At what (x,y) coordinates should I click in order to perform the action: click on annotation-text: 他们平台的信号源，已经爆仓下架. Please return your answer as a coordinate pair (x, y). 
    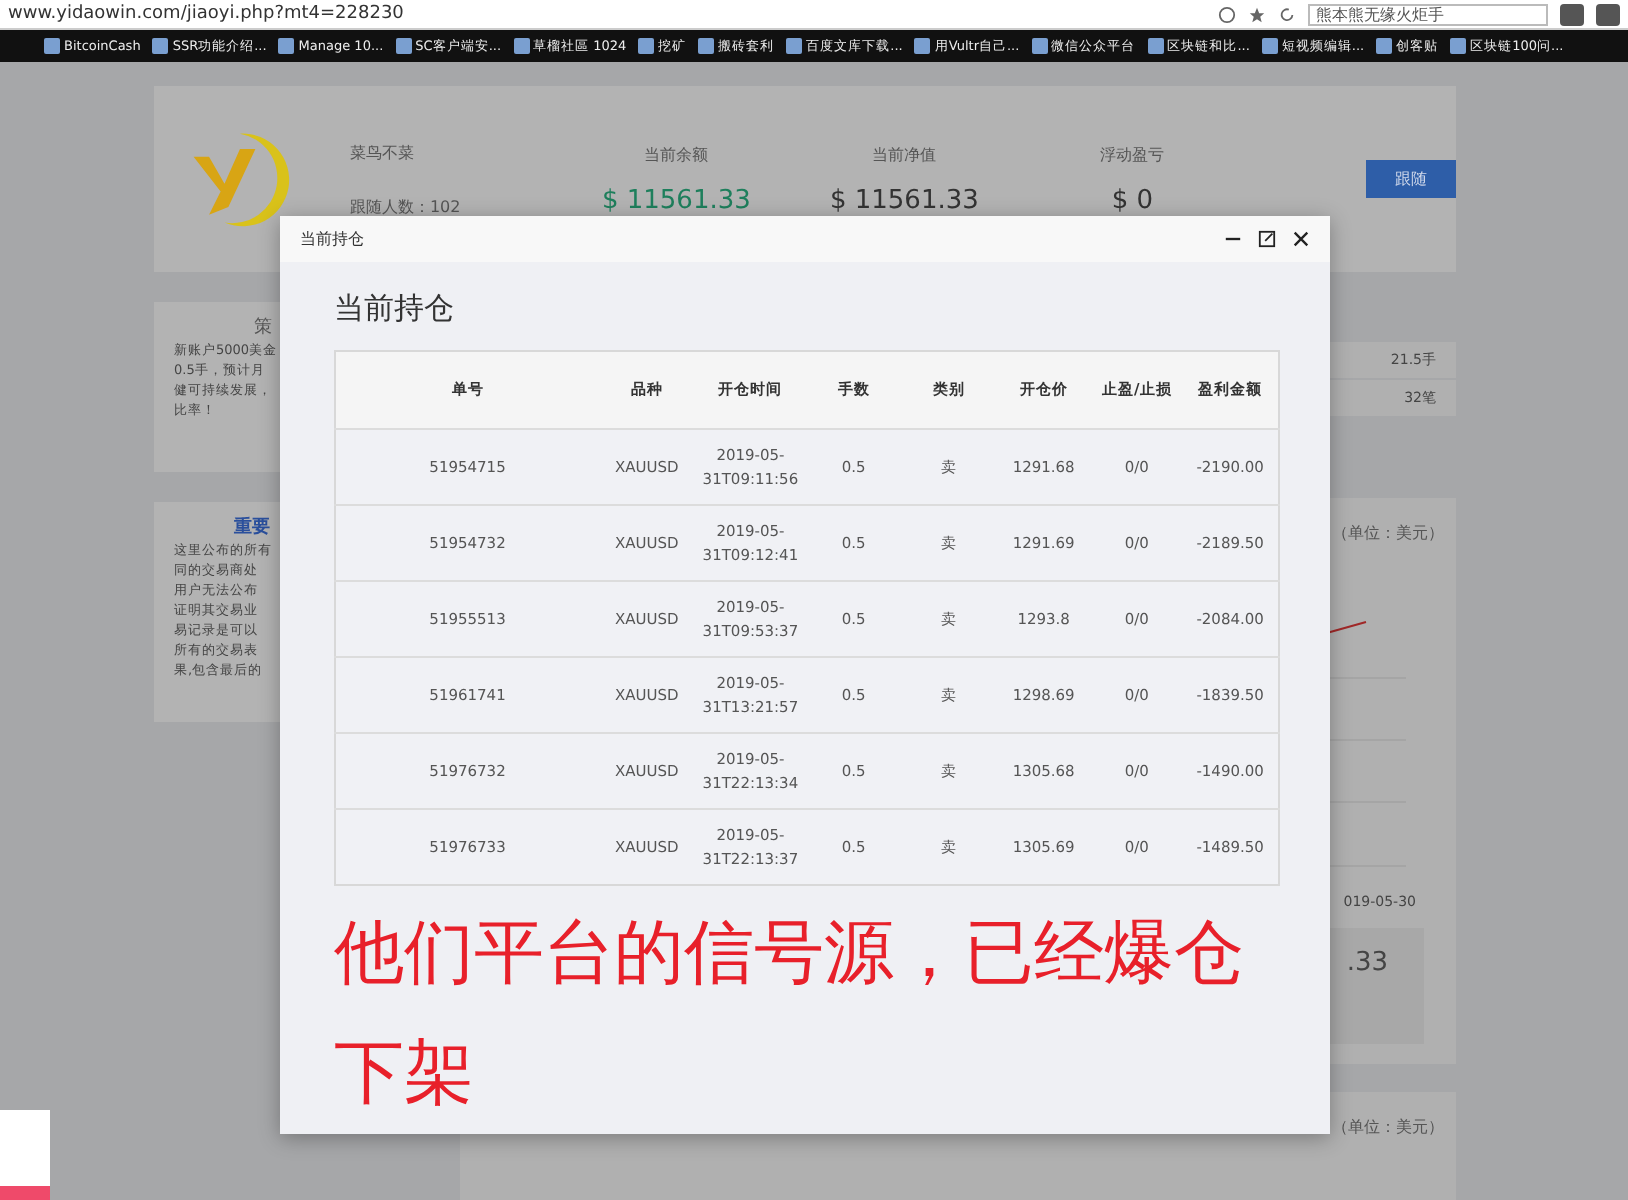
    Looking at the image, I should click on (790, 1015).